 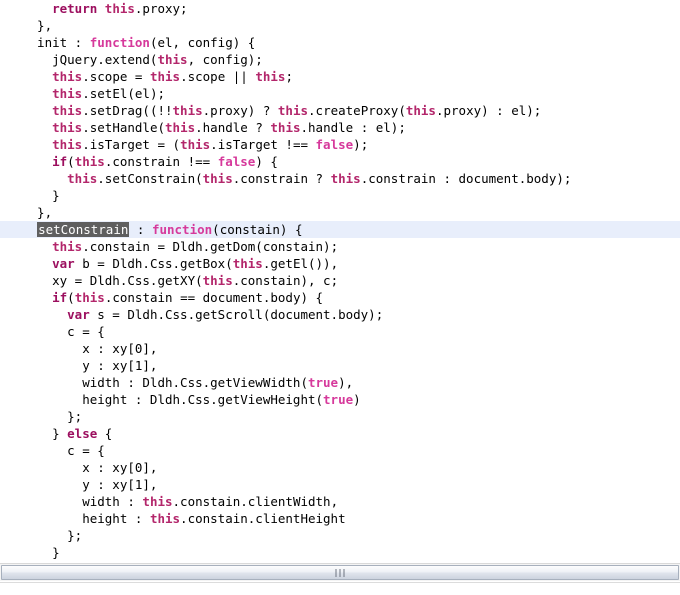 I want to click on code-token: x : xy[0],, so click(x=90, y=348).